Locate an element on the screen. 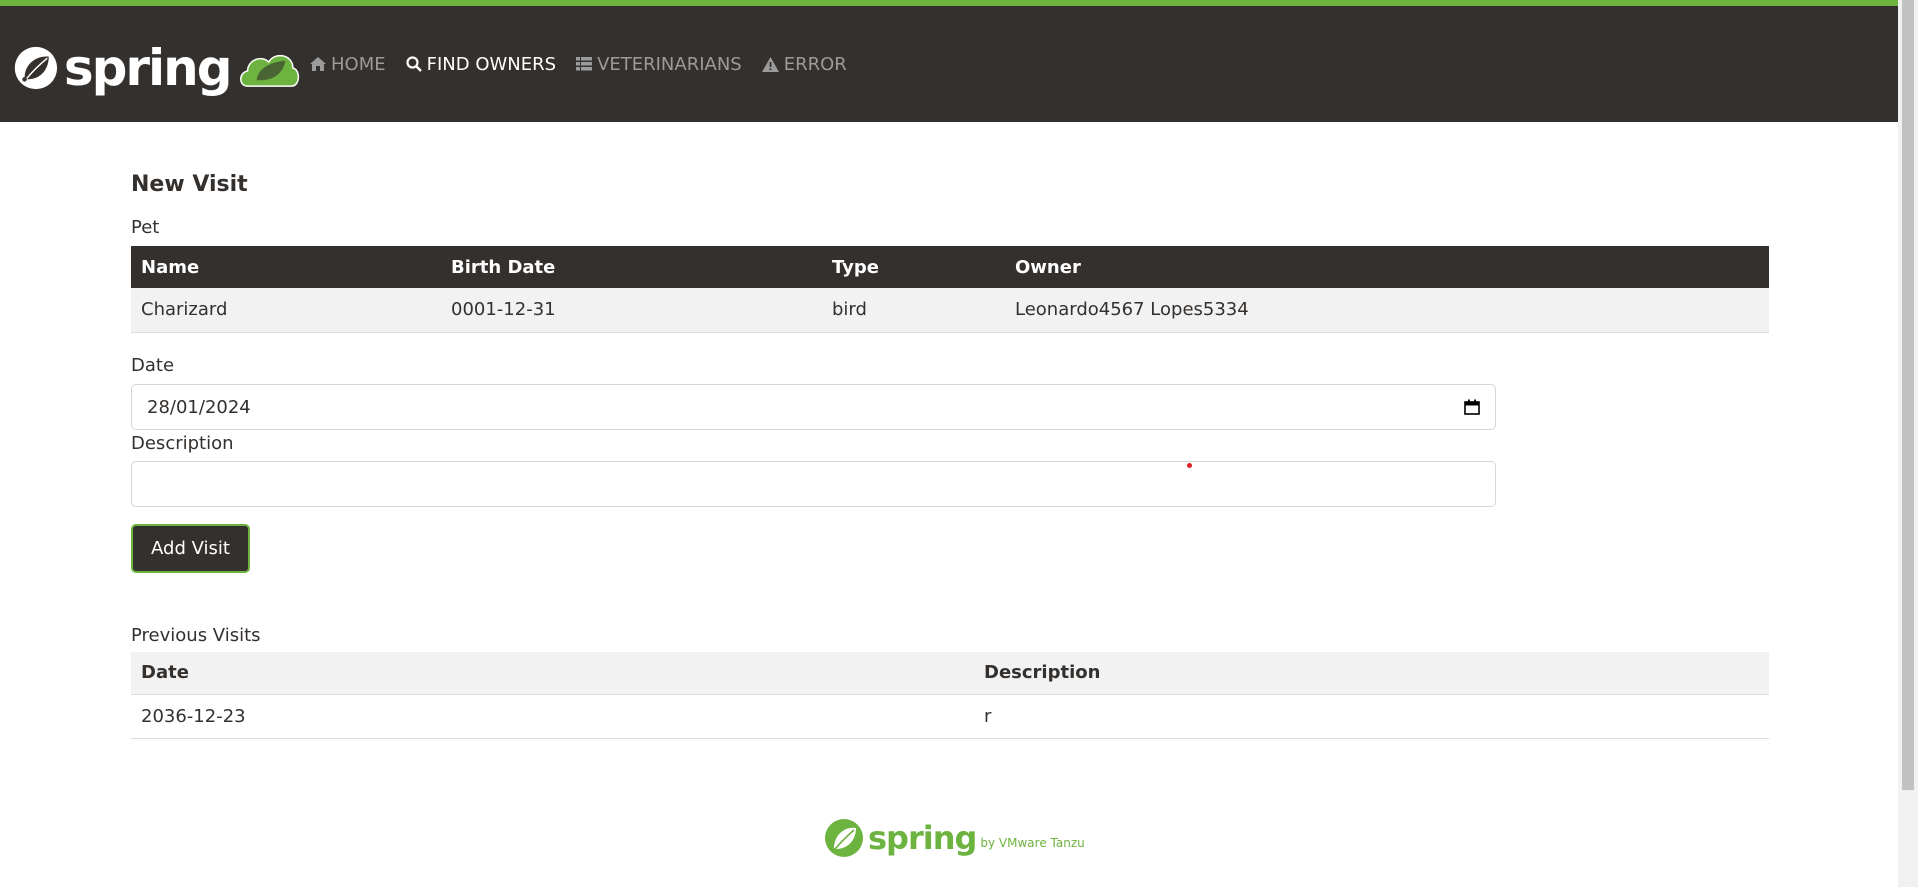 Image resolution: width=1918 pixels, height=887 pixels. visits-table-header: Date Description is located at coordinates (950, 673).